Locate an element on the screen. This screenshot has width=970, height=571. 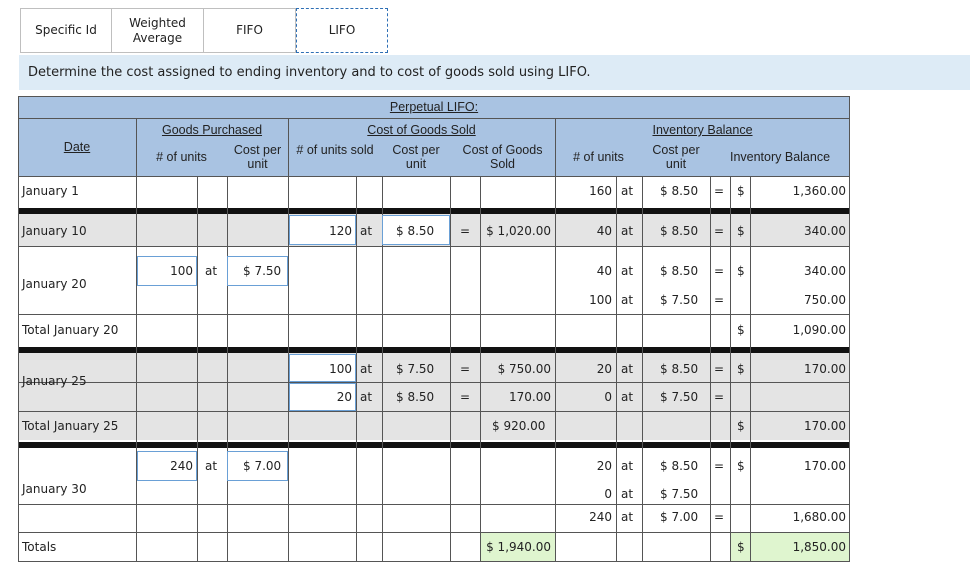
tab-lifo: LIFO is located at coordinates (342, 30).